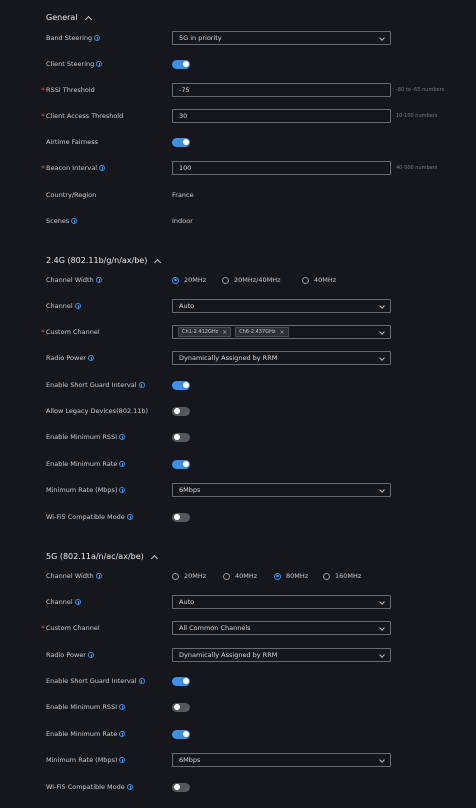  What do you see at coordinates (238, 464) in the screenshot?
I see `band24-min-rate-enable-row: Enable Minimum Rate` at bounding box center [238, 464].